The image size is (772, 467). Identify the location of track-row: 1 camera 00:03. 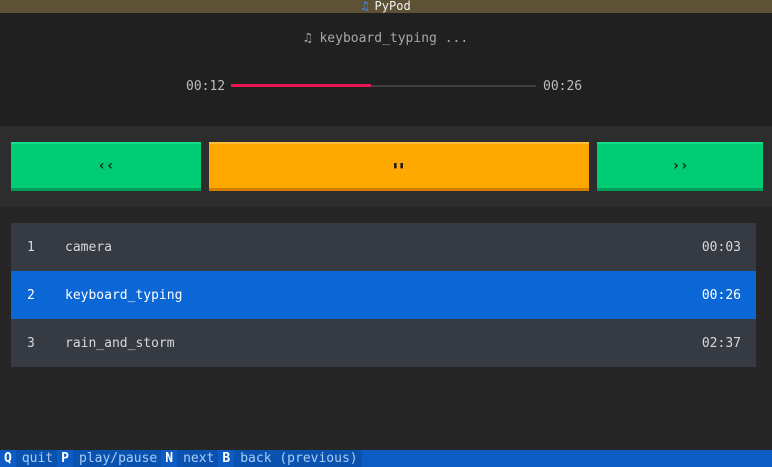
(383, 247).